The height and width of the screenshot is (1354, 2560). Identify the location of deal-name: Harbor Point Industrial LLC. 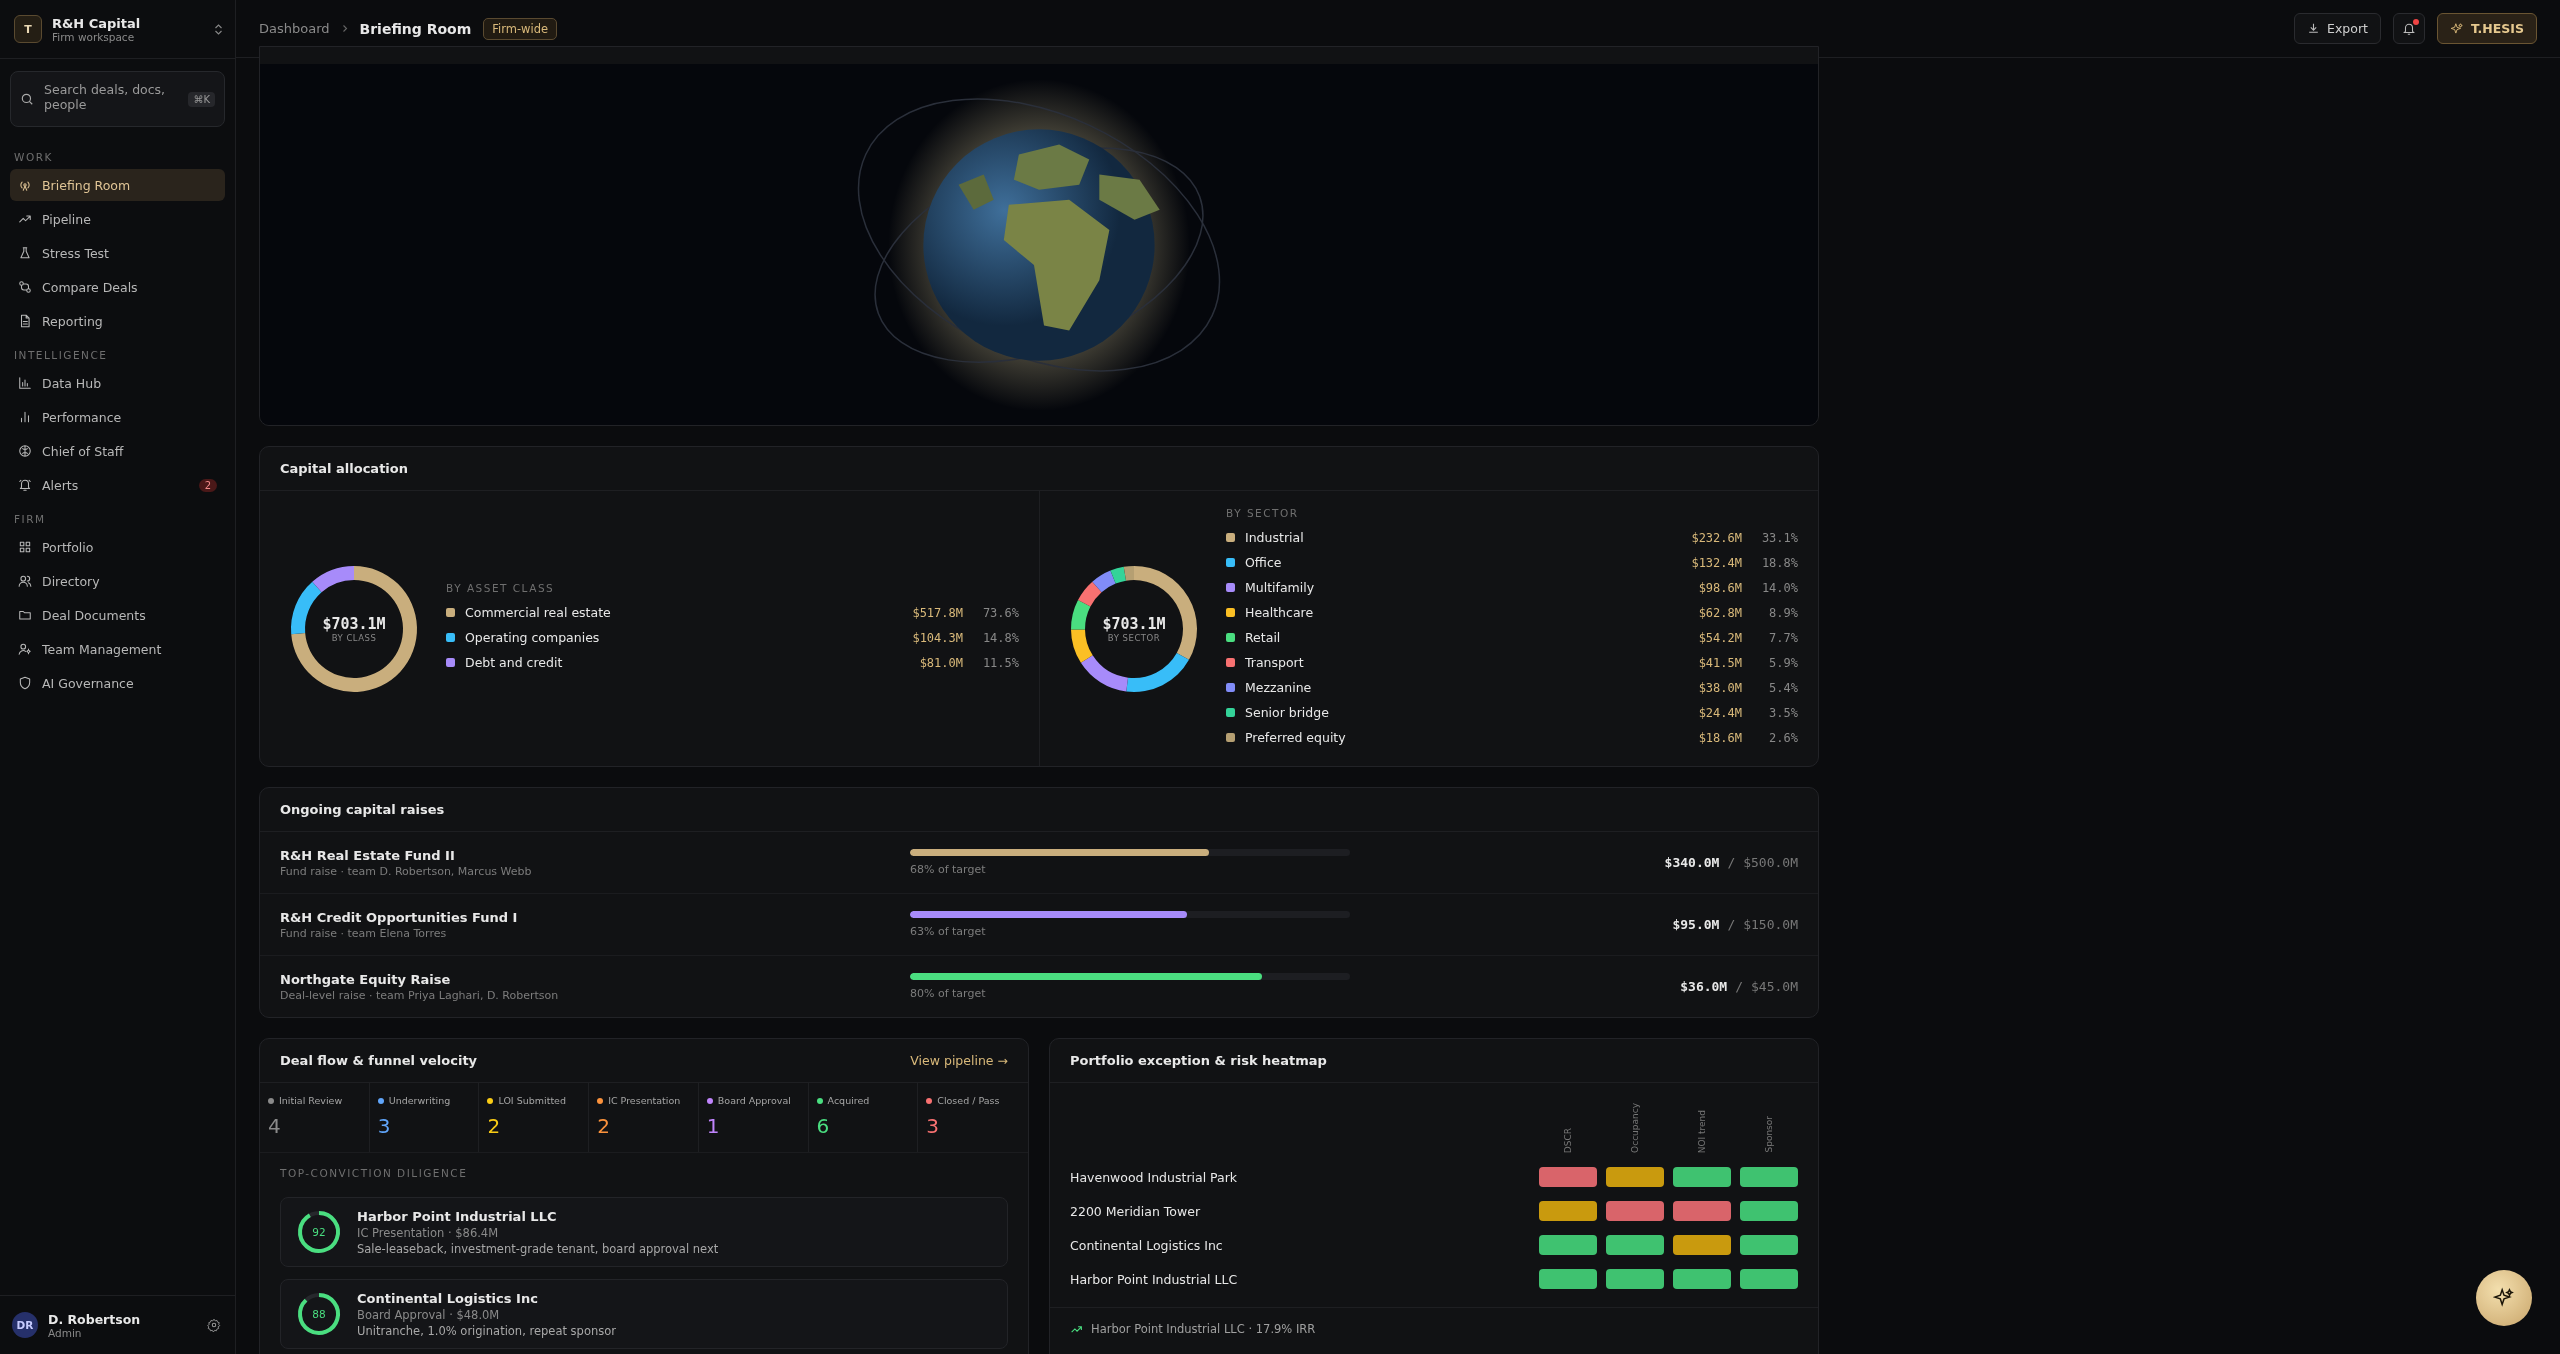
(457, 1216).